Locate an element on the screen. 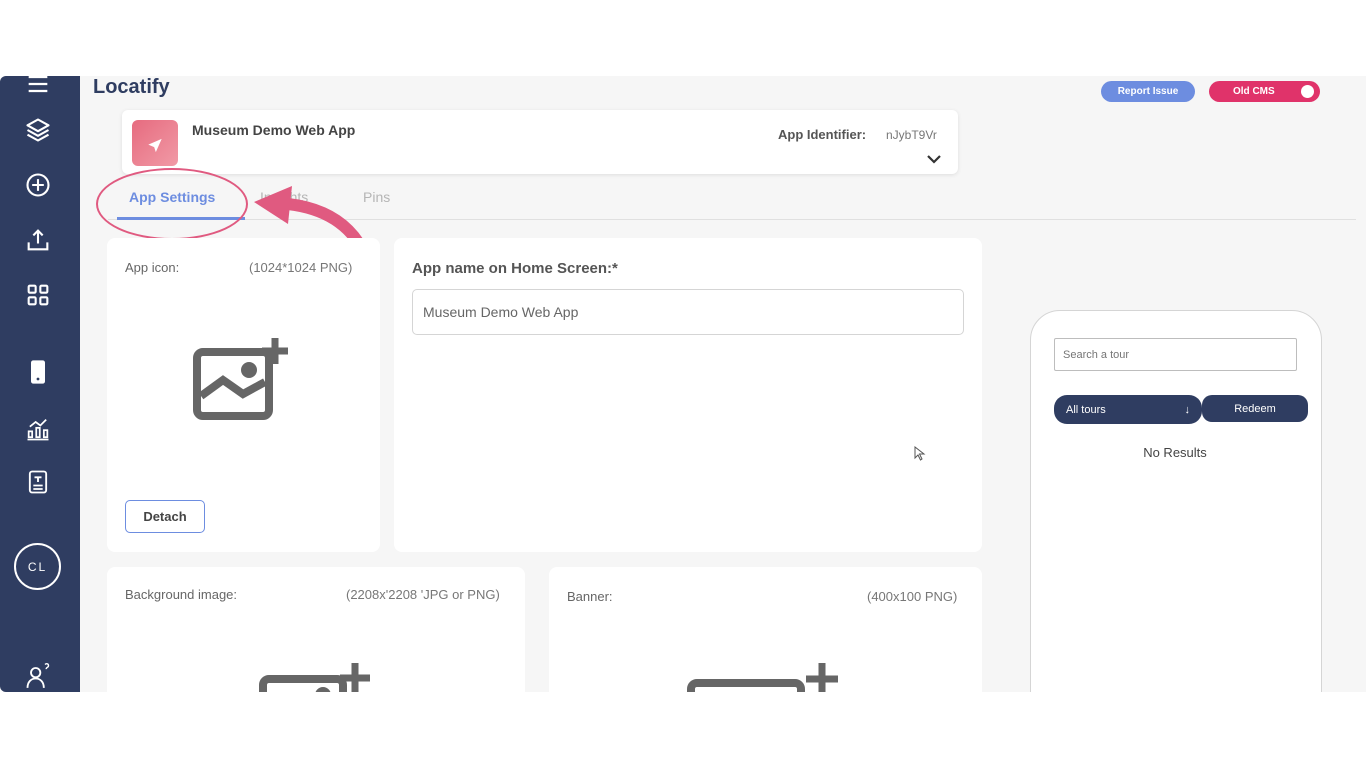 The width and height of the screenshot is (1366, 768). highlight-ellipse is located at coordinates (172, 204).